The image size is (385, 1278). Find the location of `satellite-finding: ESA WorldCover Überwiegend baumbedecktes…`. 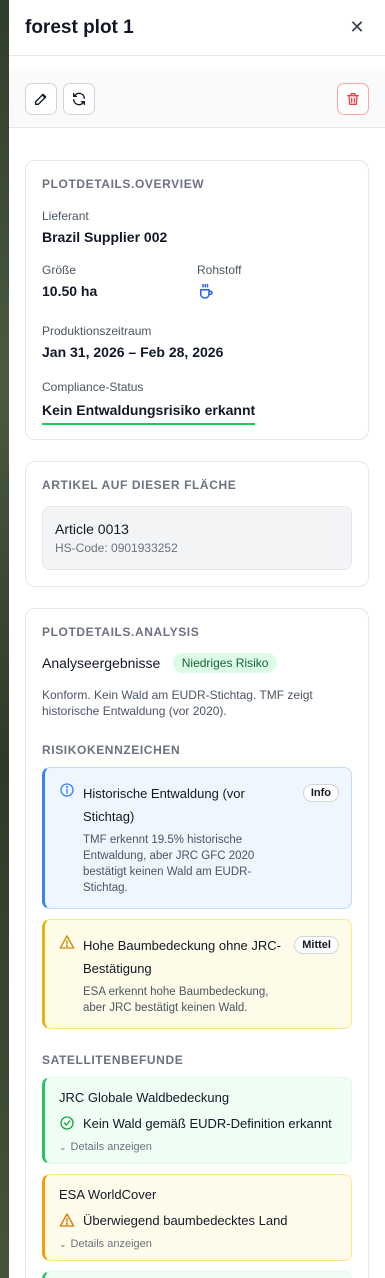

satellite-finding: ESA WorldCover Überwiegend baumbedecktes… is located at coordinates (197, 1217).